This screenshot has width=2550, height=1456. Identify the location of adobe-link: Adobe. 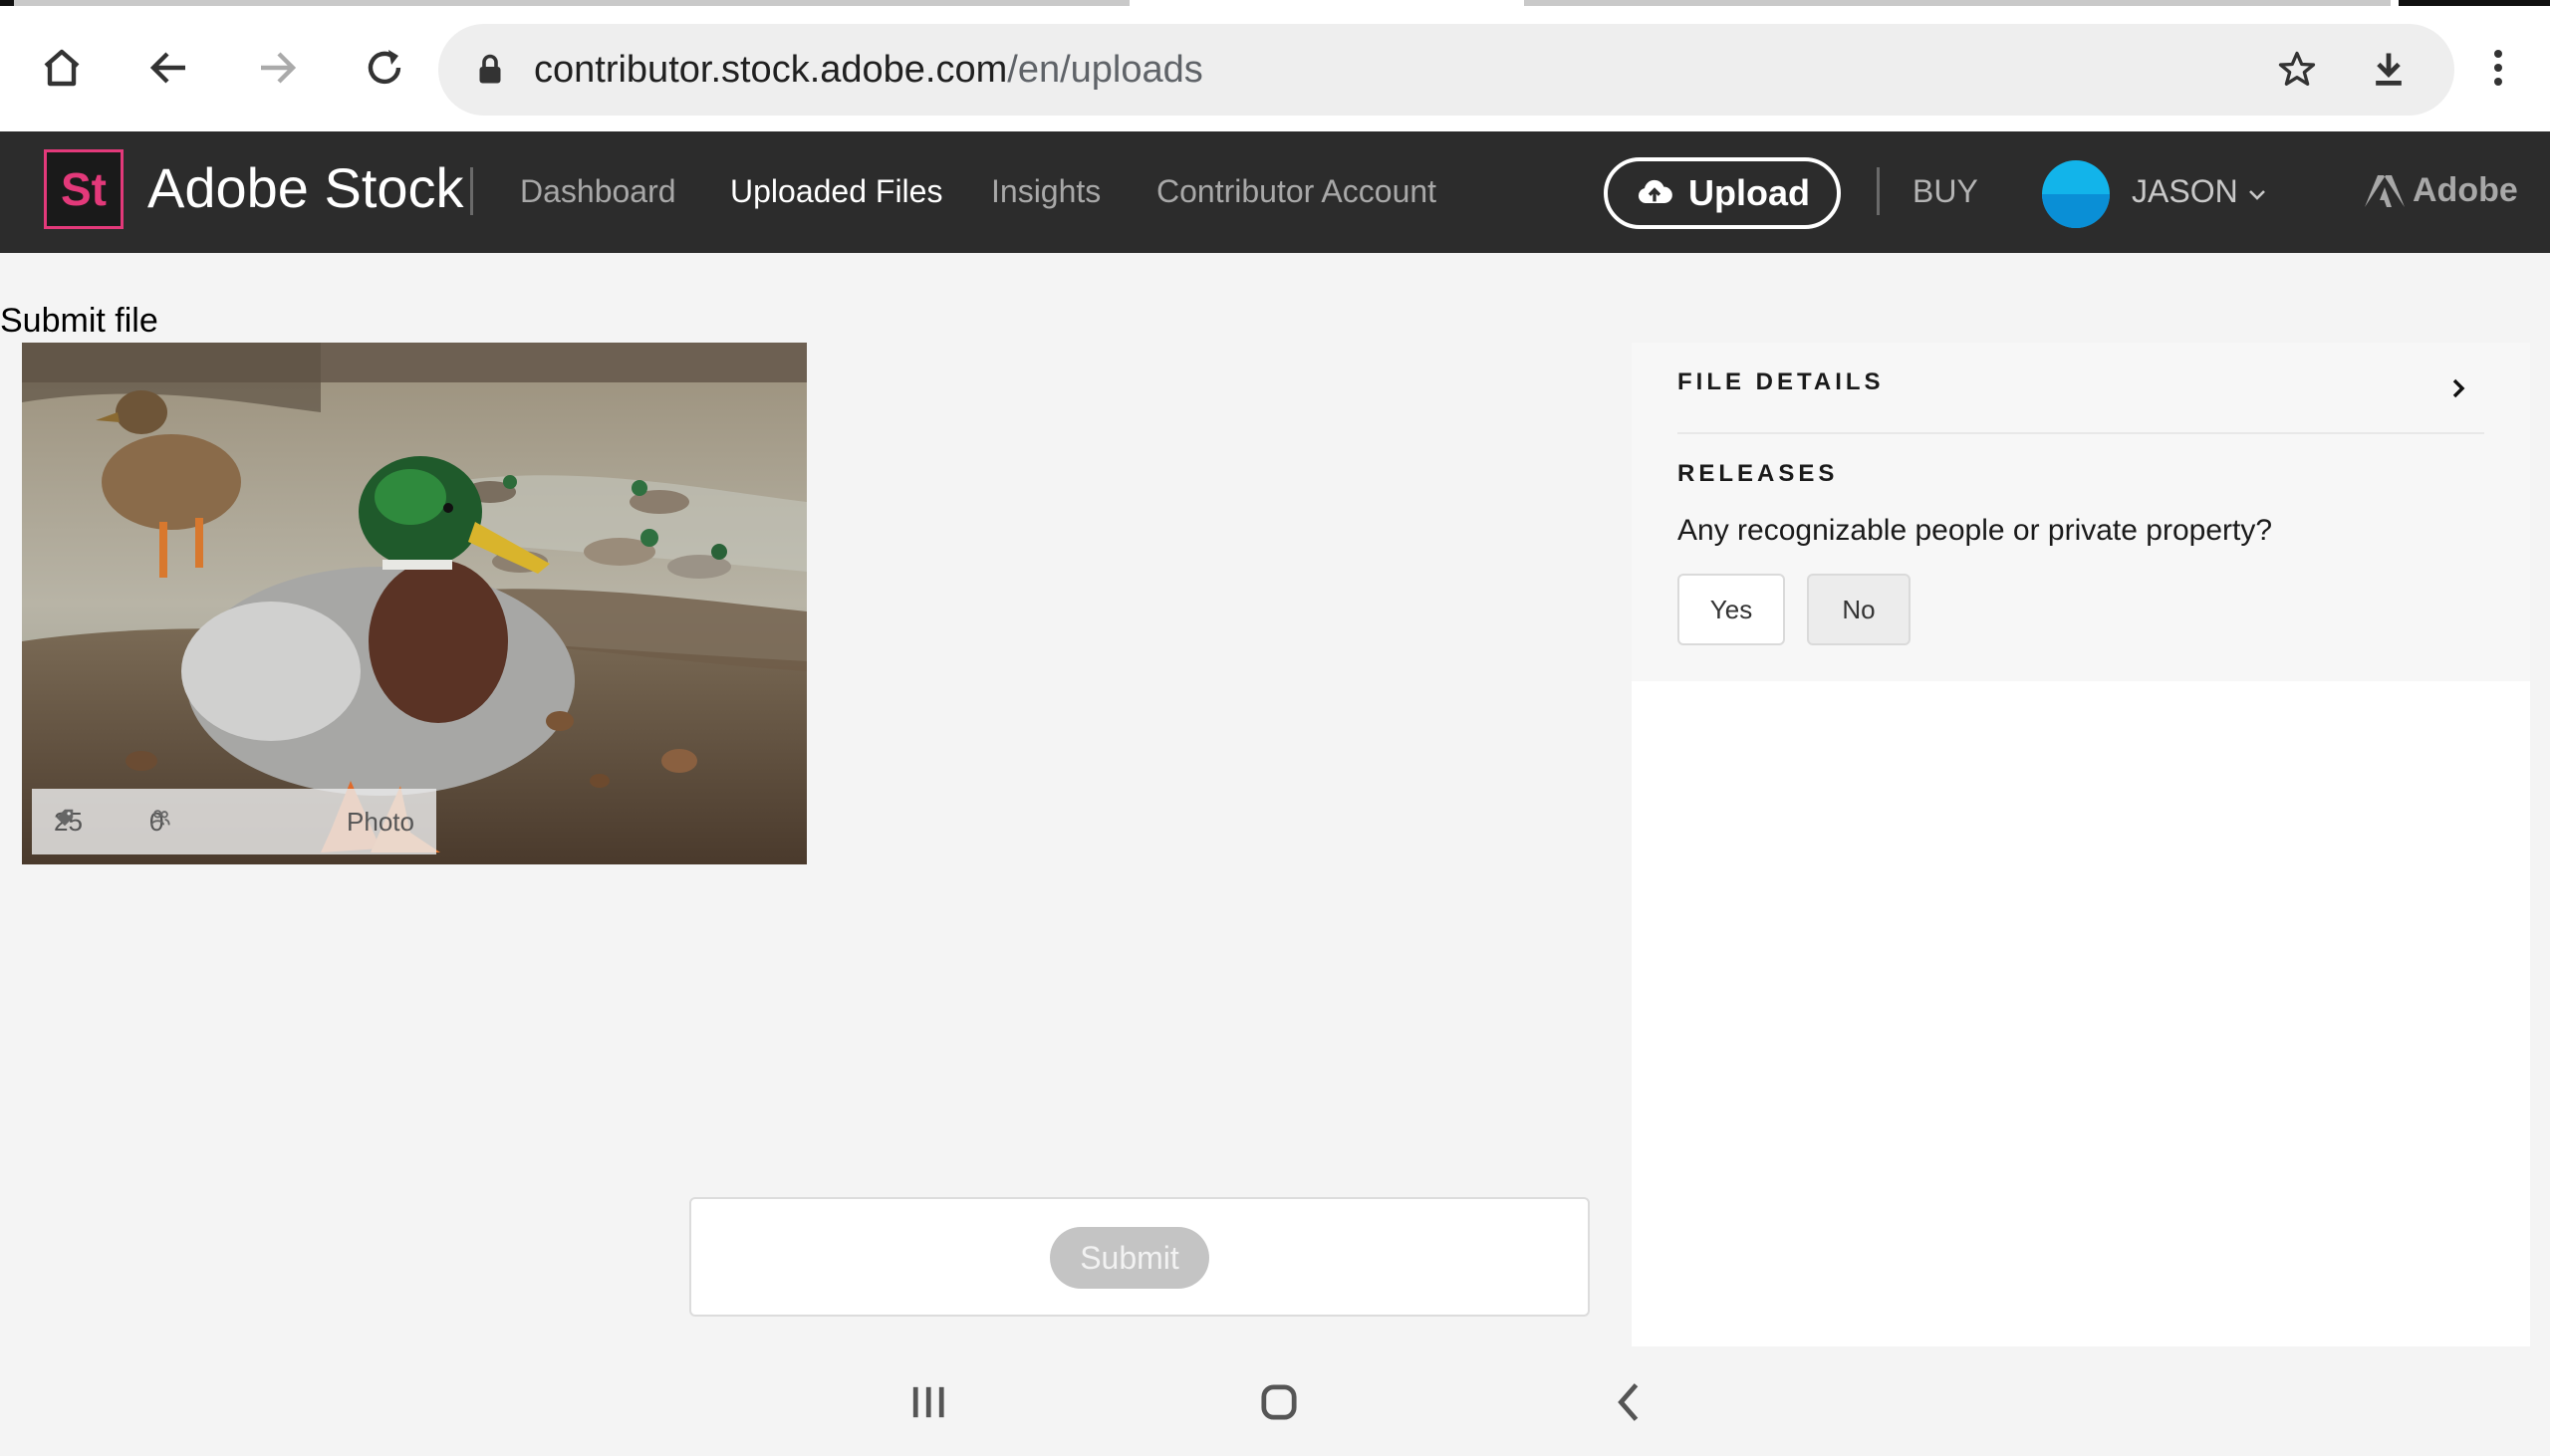
(2441, 190).